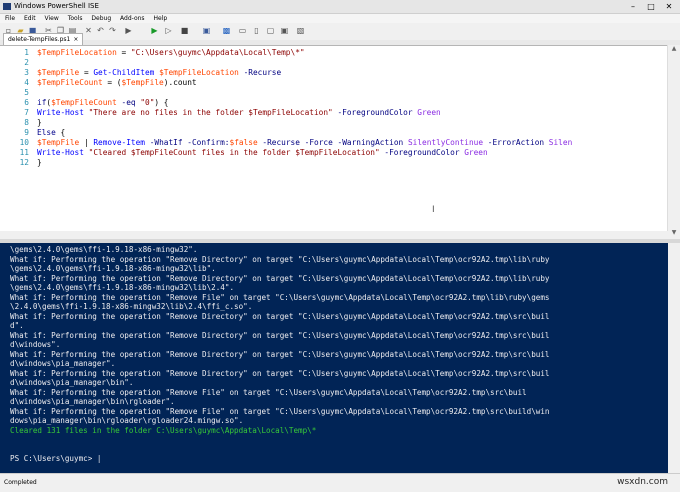  Describe the element at coordinates (340, 18) in the screenshot. I see `menu-bar: File Edit View Tools Debug Add-ons Help` at that location.